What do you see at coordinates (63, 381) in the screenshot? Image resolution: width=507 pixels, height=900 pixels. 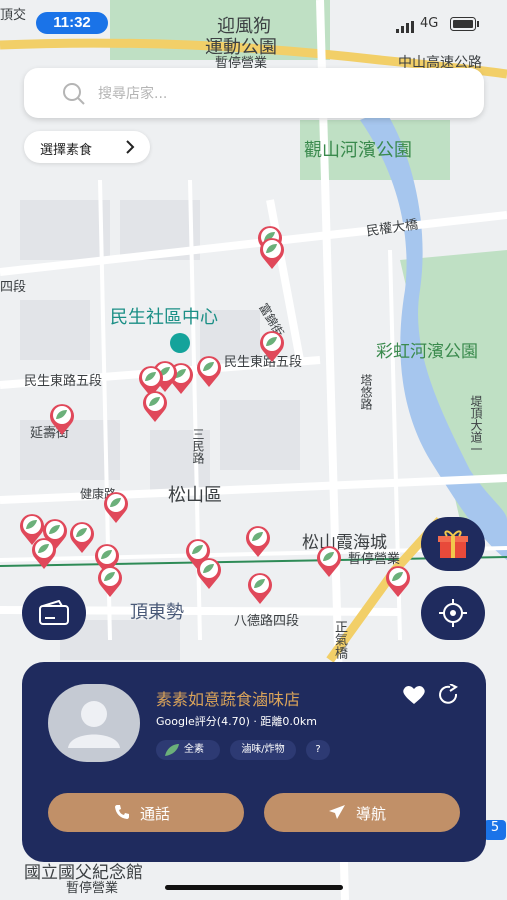 I see `map-label: 民生東路五段` at bounding box center [63, 381].